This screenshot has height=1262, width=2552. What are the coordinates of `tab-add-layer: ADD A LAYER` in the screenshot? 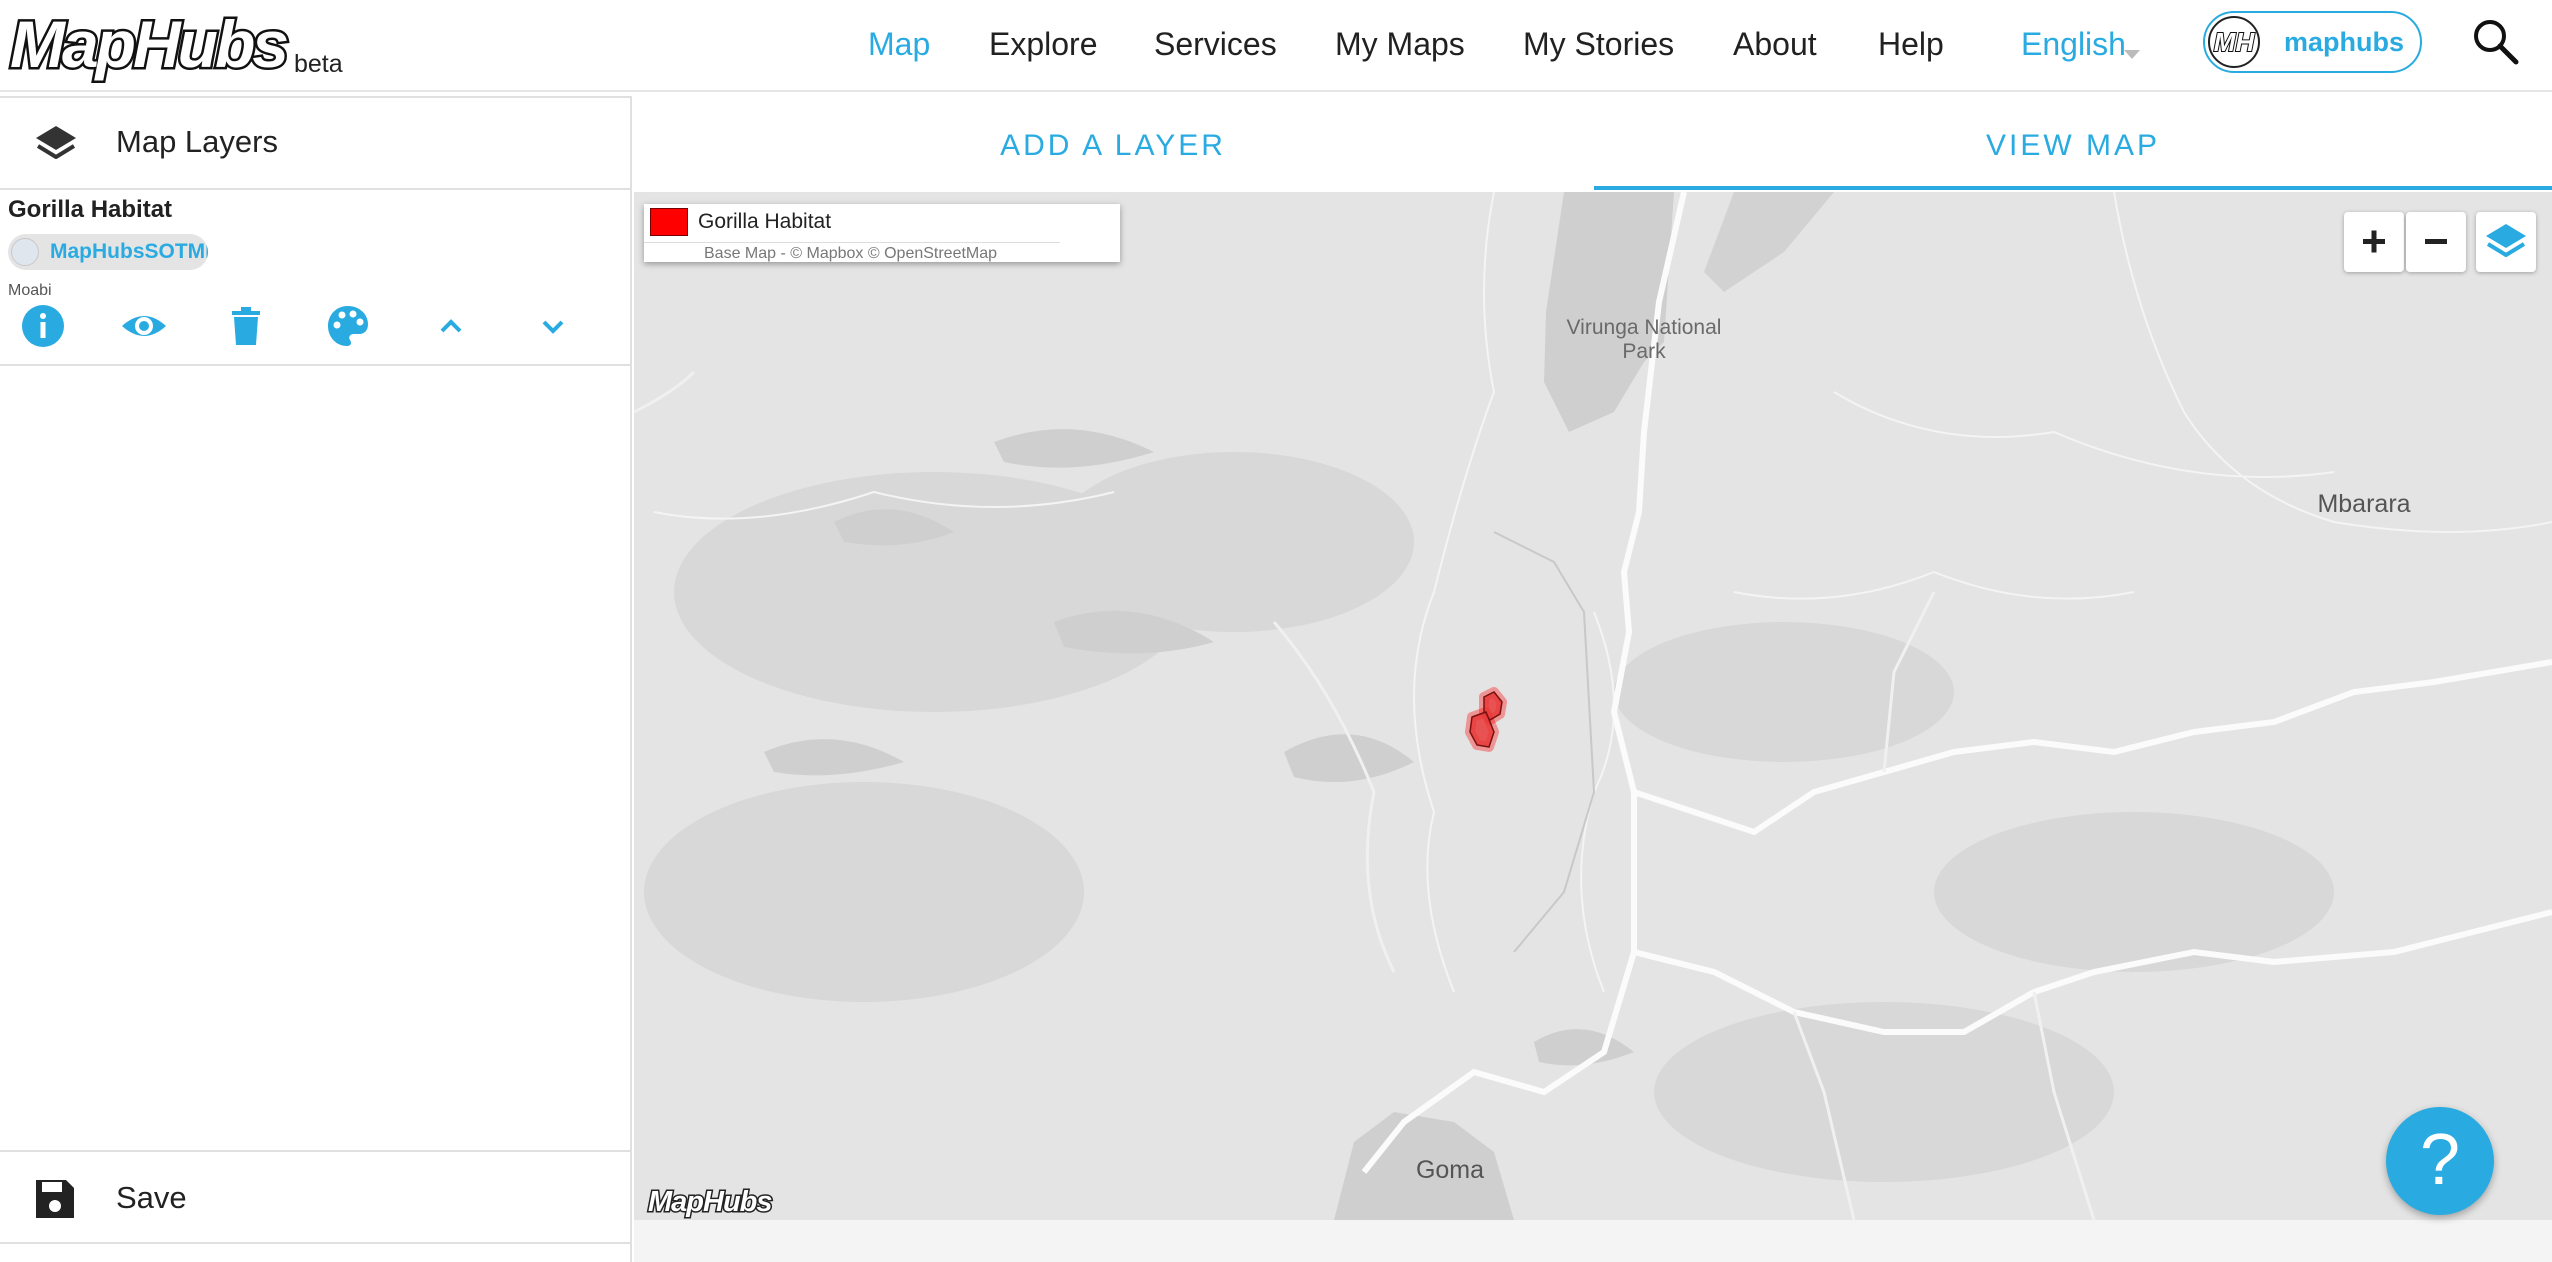 It's located at (1113, 143).